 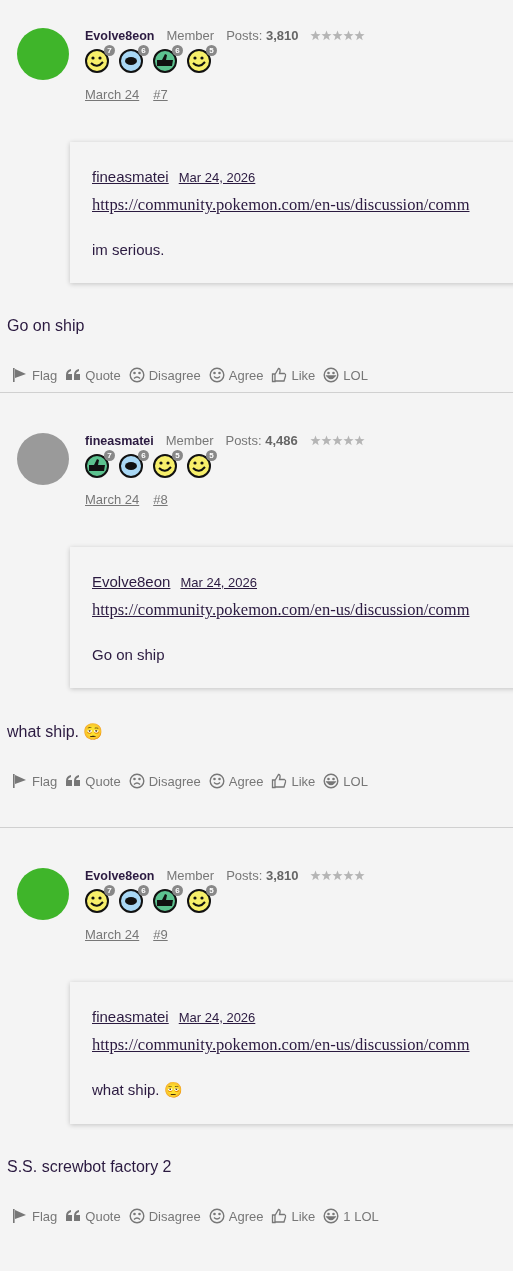 What do you see at coordinates (160, 499) in the screenshot?
I see `post-number-link: #8` at bounding box center [160, 499].